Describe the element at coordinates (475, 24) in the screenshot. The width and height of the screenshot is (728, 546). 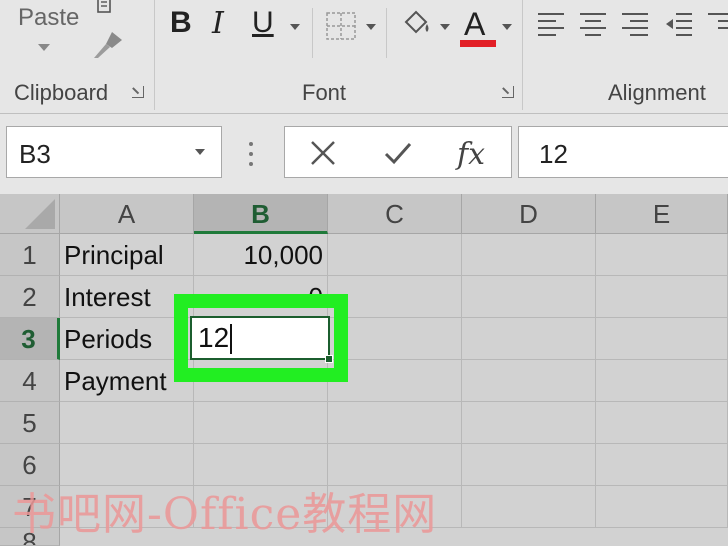
I see `font-color-glyph: A` at that location.